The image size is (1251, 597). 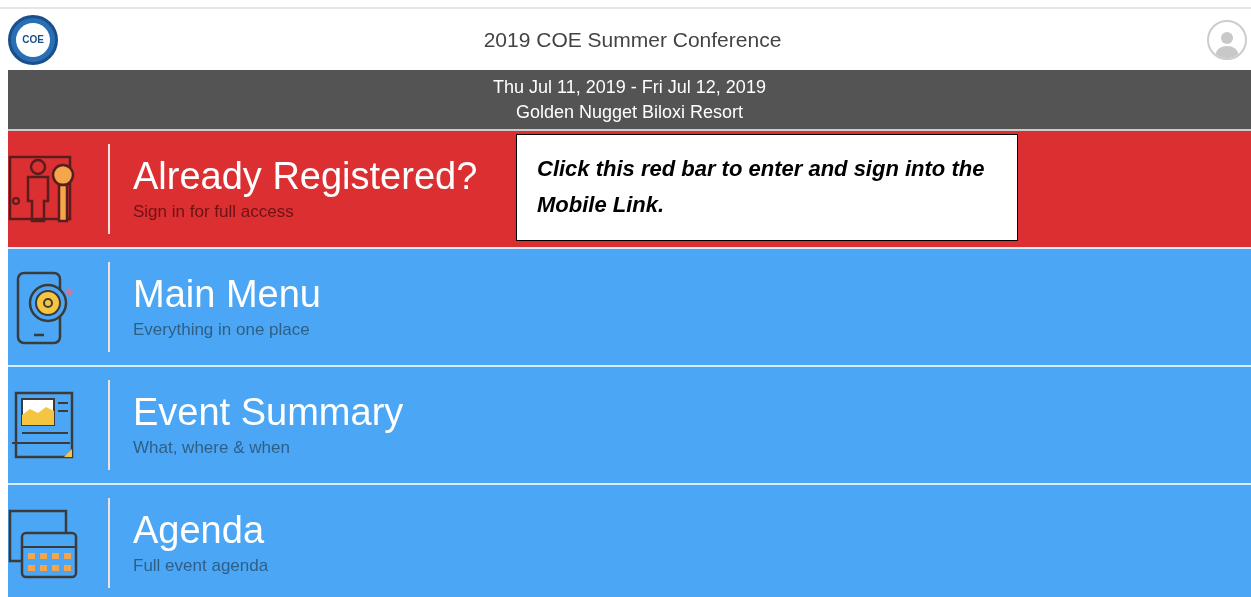 I want to click on row-title: Main Menu, so click(x=227, y=295).